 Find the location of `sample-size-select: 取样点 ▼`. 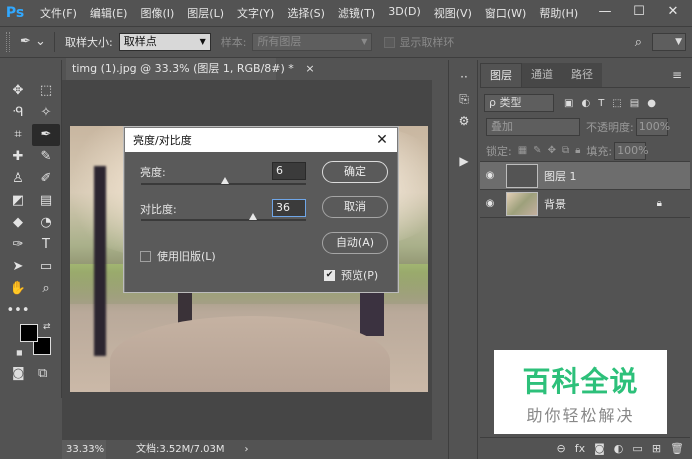

sample-size-select: 取样点 ▼ is located at coordinates (164, 42).